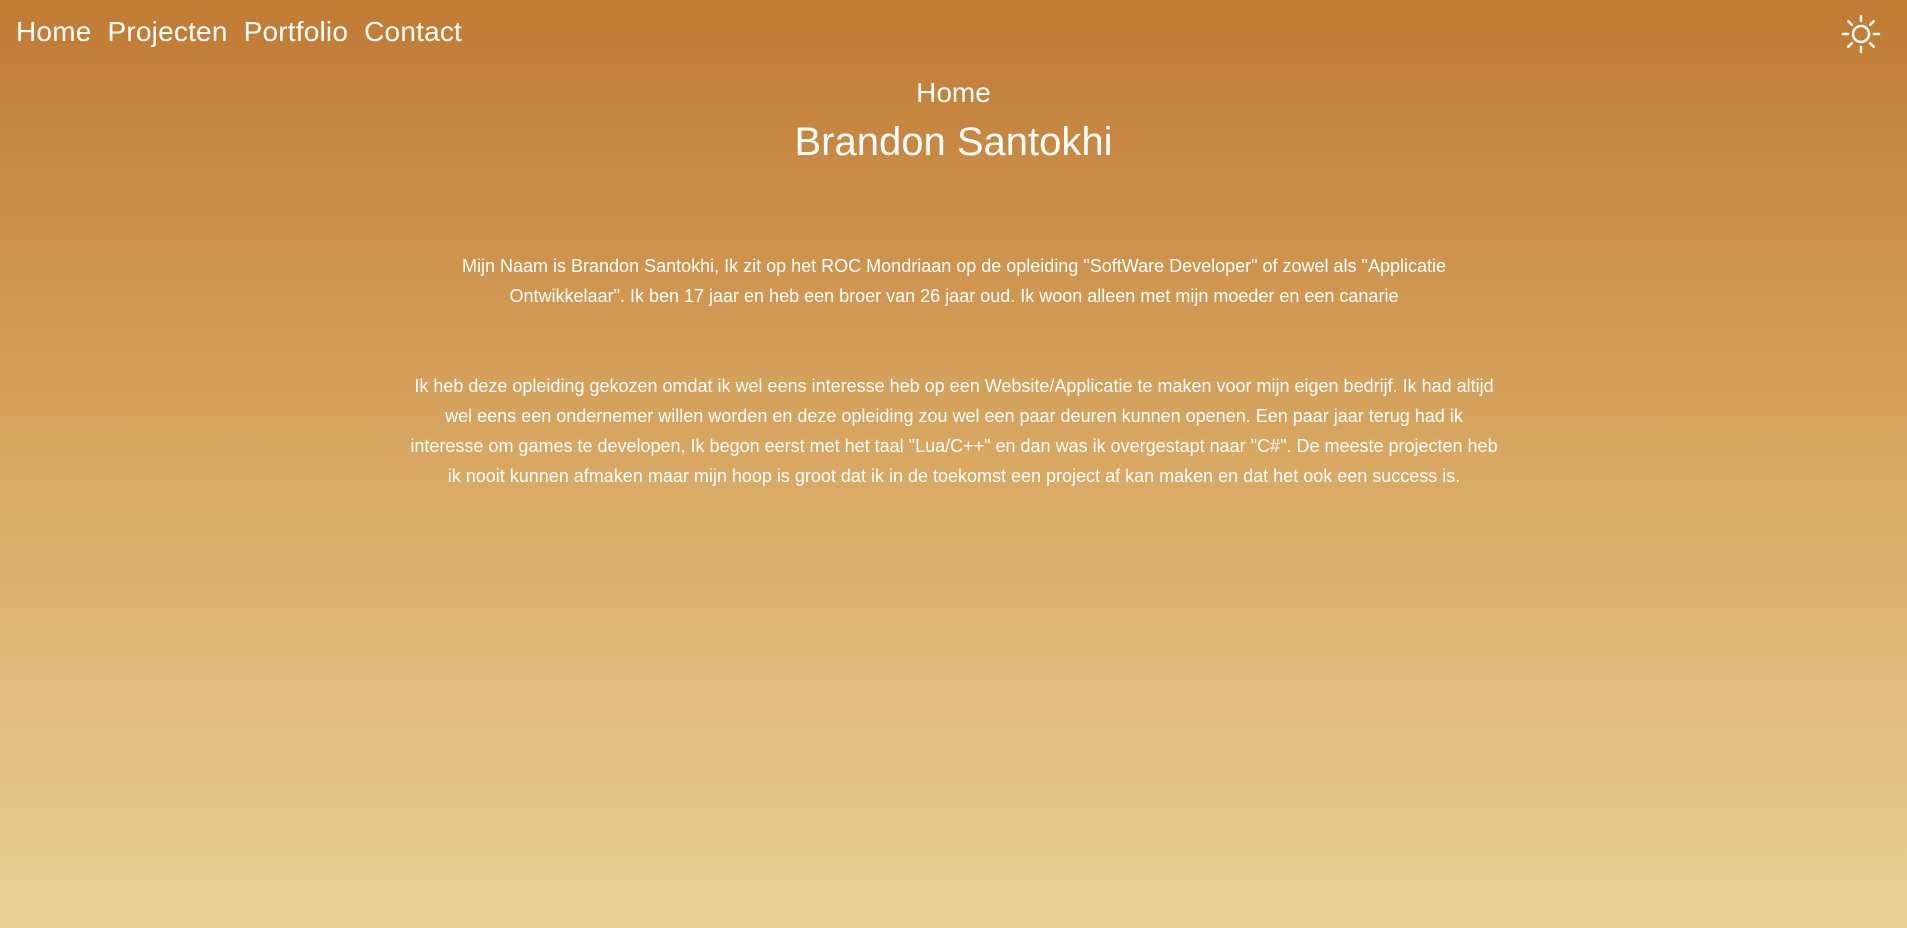 This screenshot has height=928, width=1907. What do you see at coordinates (54, 32) in the screenshot?
I see `nav-link-home: Home` at bounding box center [54, 32].